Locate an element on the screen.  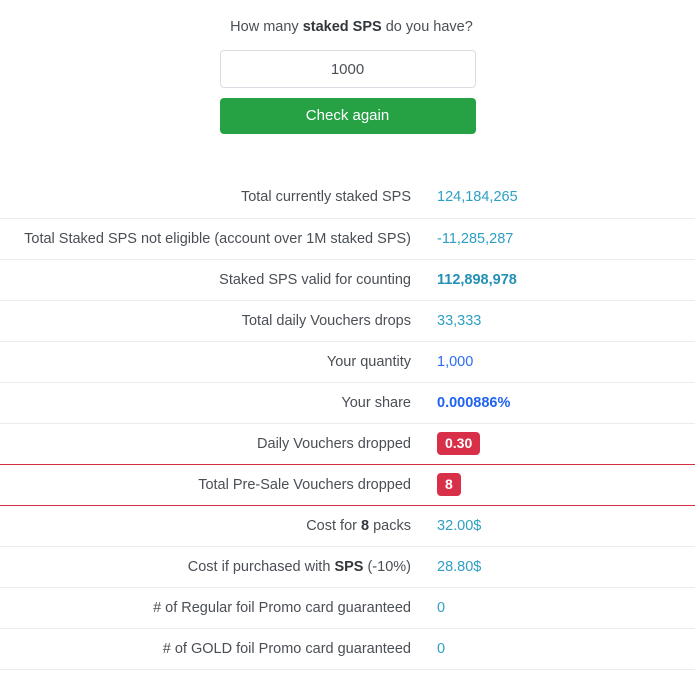
row-value: 0.000886% is located at coordinates (474, 402).